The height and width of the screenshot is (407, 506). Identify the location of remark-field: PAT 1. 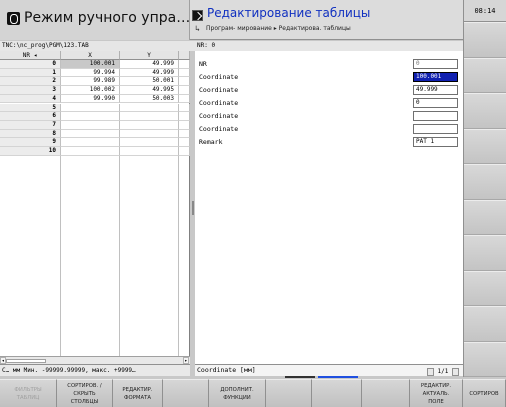
(435, 142).